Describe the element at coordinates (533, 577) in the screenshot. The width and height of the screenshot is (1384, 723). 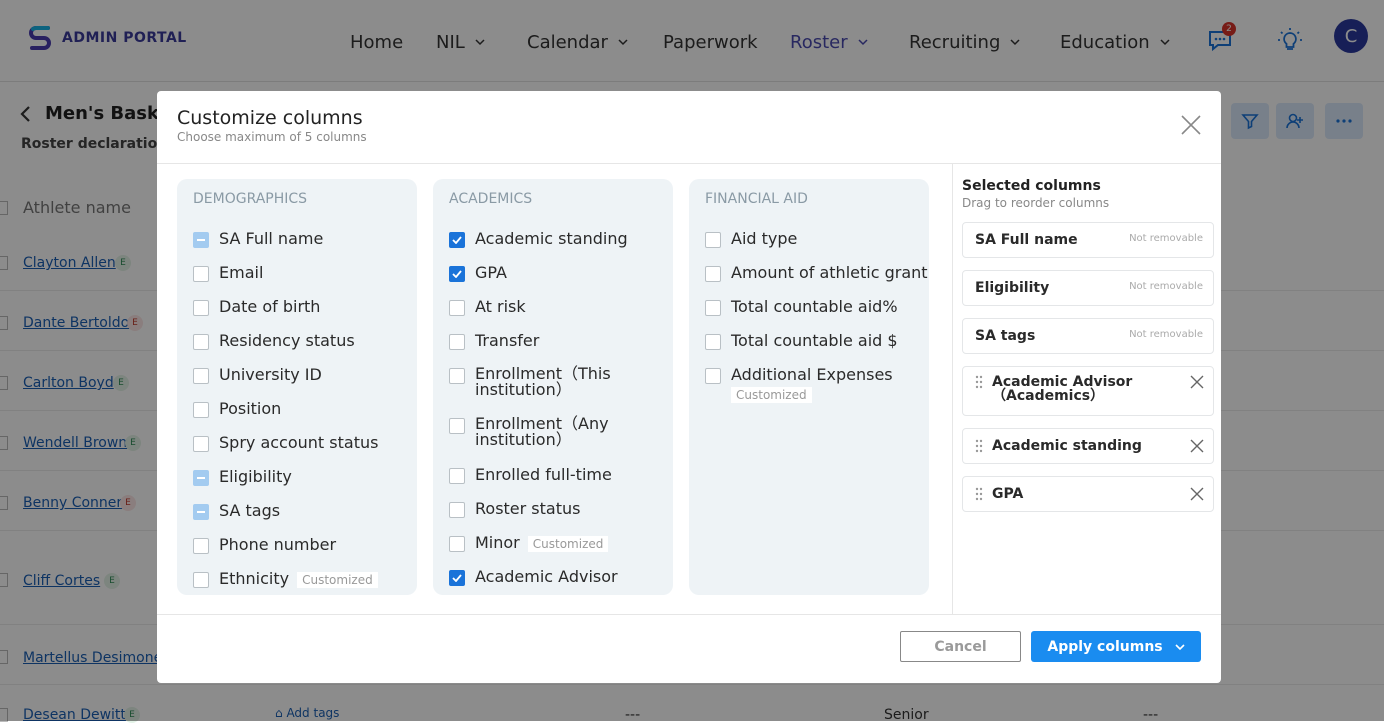
I see `column-option: Academic Advisor` at that location.